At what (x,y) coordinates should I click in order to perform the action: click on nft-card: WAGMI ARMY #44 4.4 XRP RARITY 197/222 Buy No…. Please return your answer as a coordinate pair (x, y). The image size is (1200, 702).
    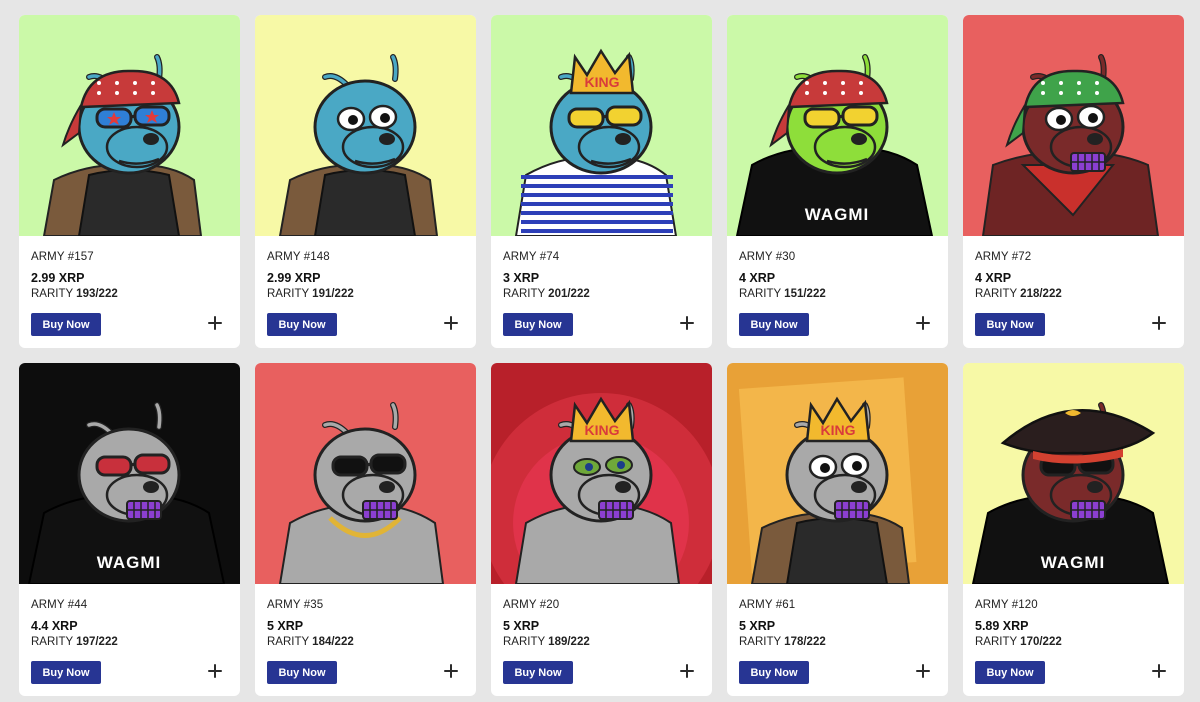
    Looking at the image, I should click on (129, 529).